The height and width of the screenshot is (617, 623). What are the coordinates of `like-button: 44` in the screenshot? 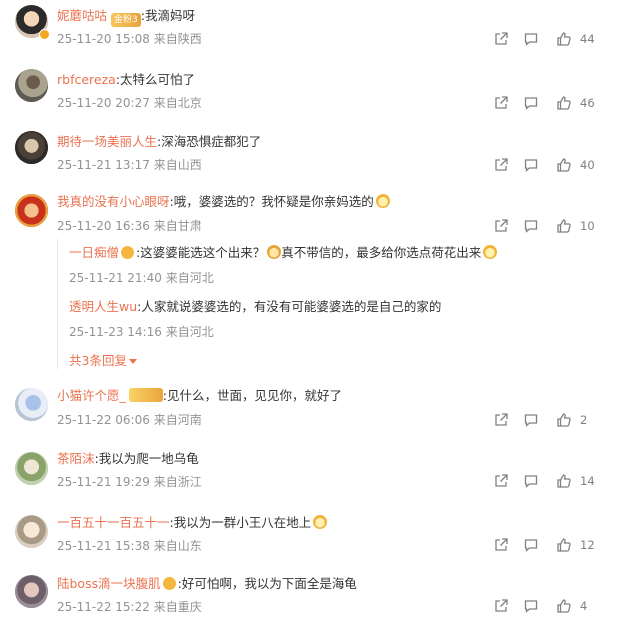 It's located at (575, 39).